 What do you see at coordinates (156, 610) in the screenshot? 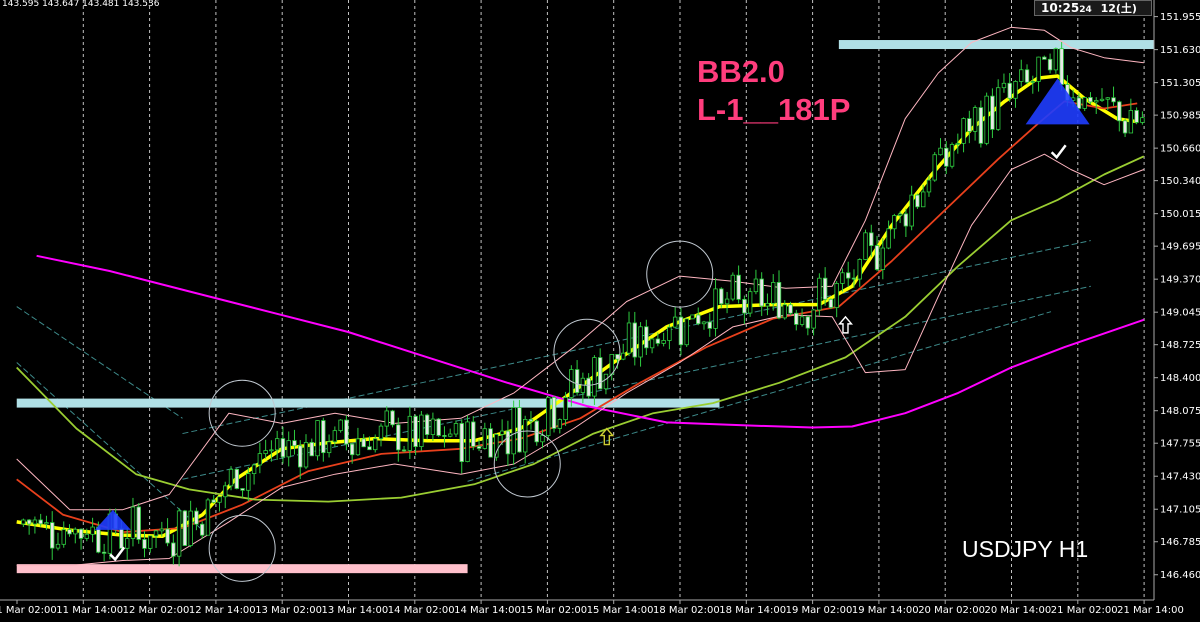
I see `x-tick-label: 12 Mar 02:00` at bounding box center [156, 610].